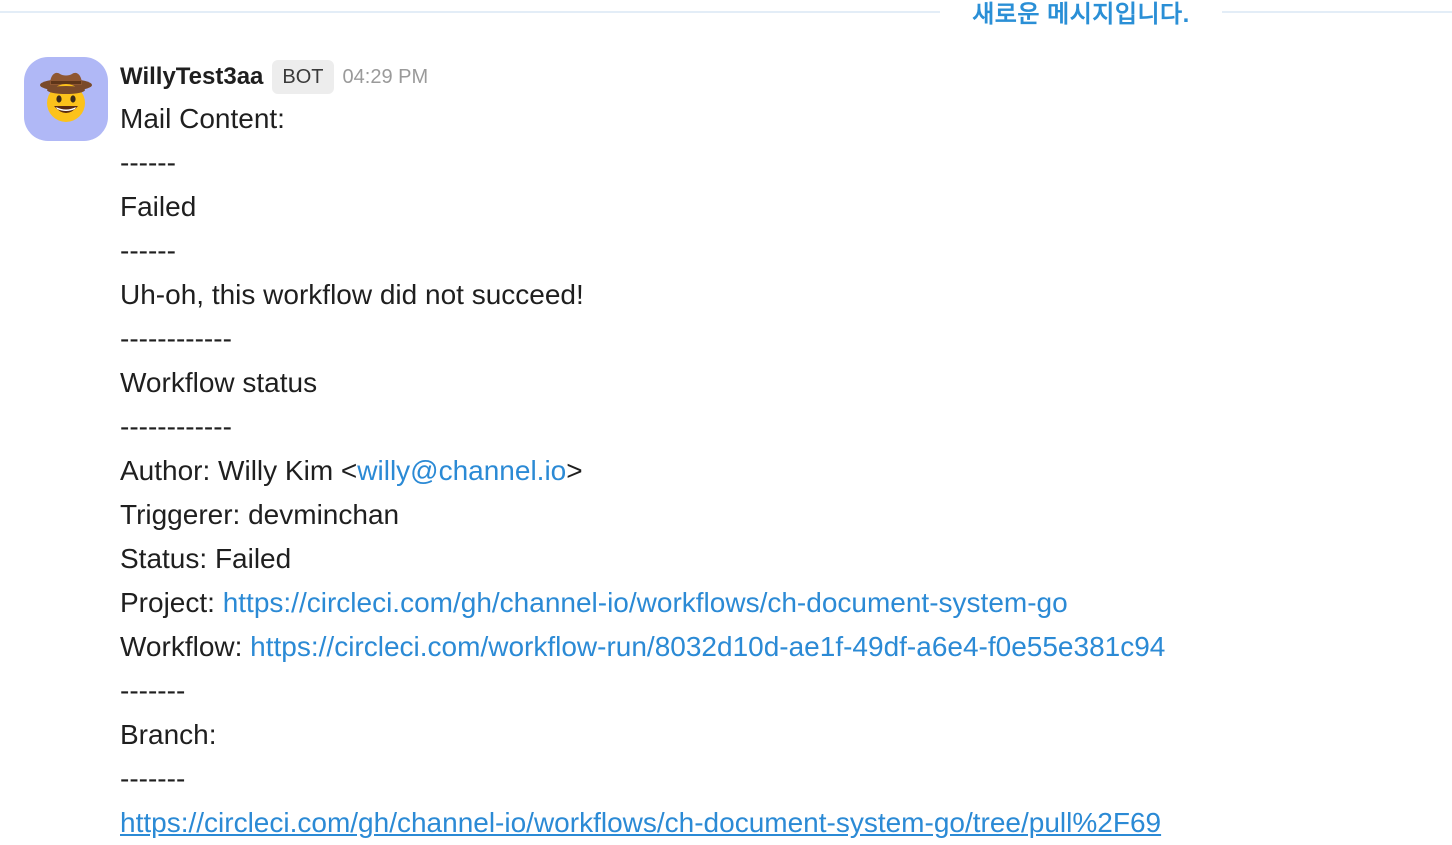 Image resolution: width=1452 pixels, height=845 pixels. I want to click on status-line: Status: Failed, so click(206, 558).